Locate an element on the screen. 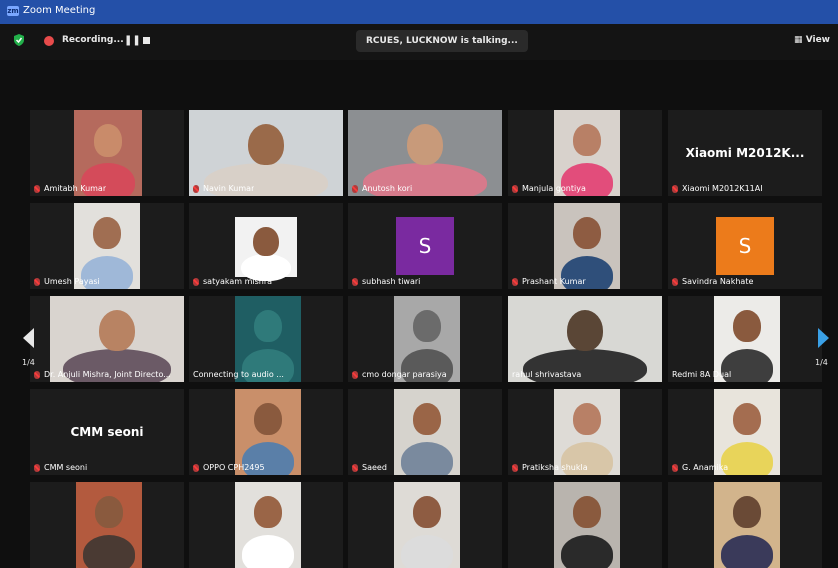 The height and width of the screenshot is (568, 838). participant-tile: Navin Kumar is located at coordinates (266, 153).